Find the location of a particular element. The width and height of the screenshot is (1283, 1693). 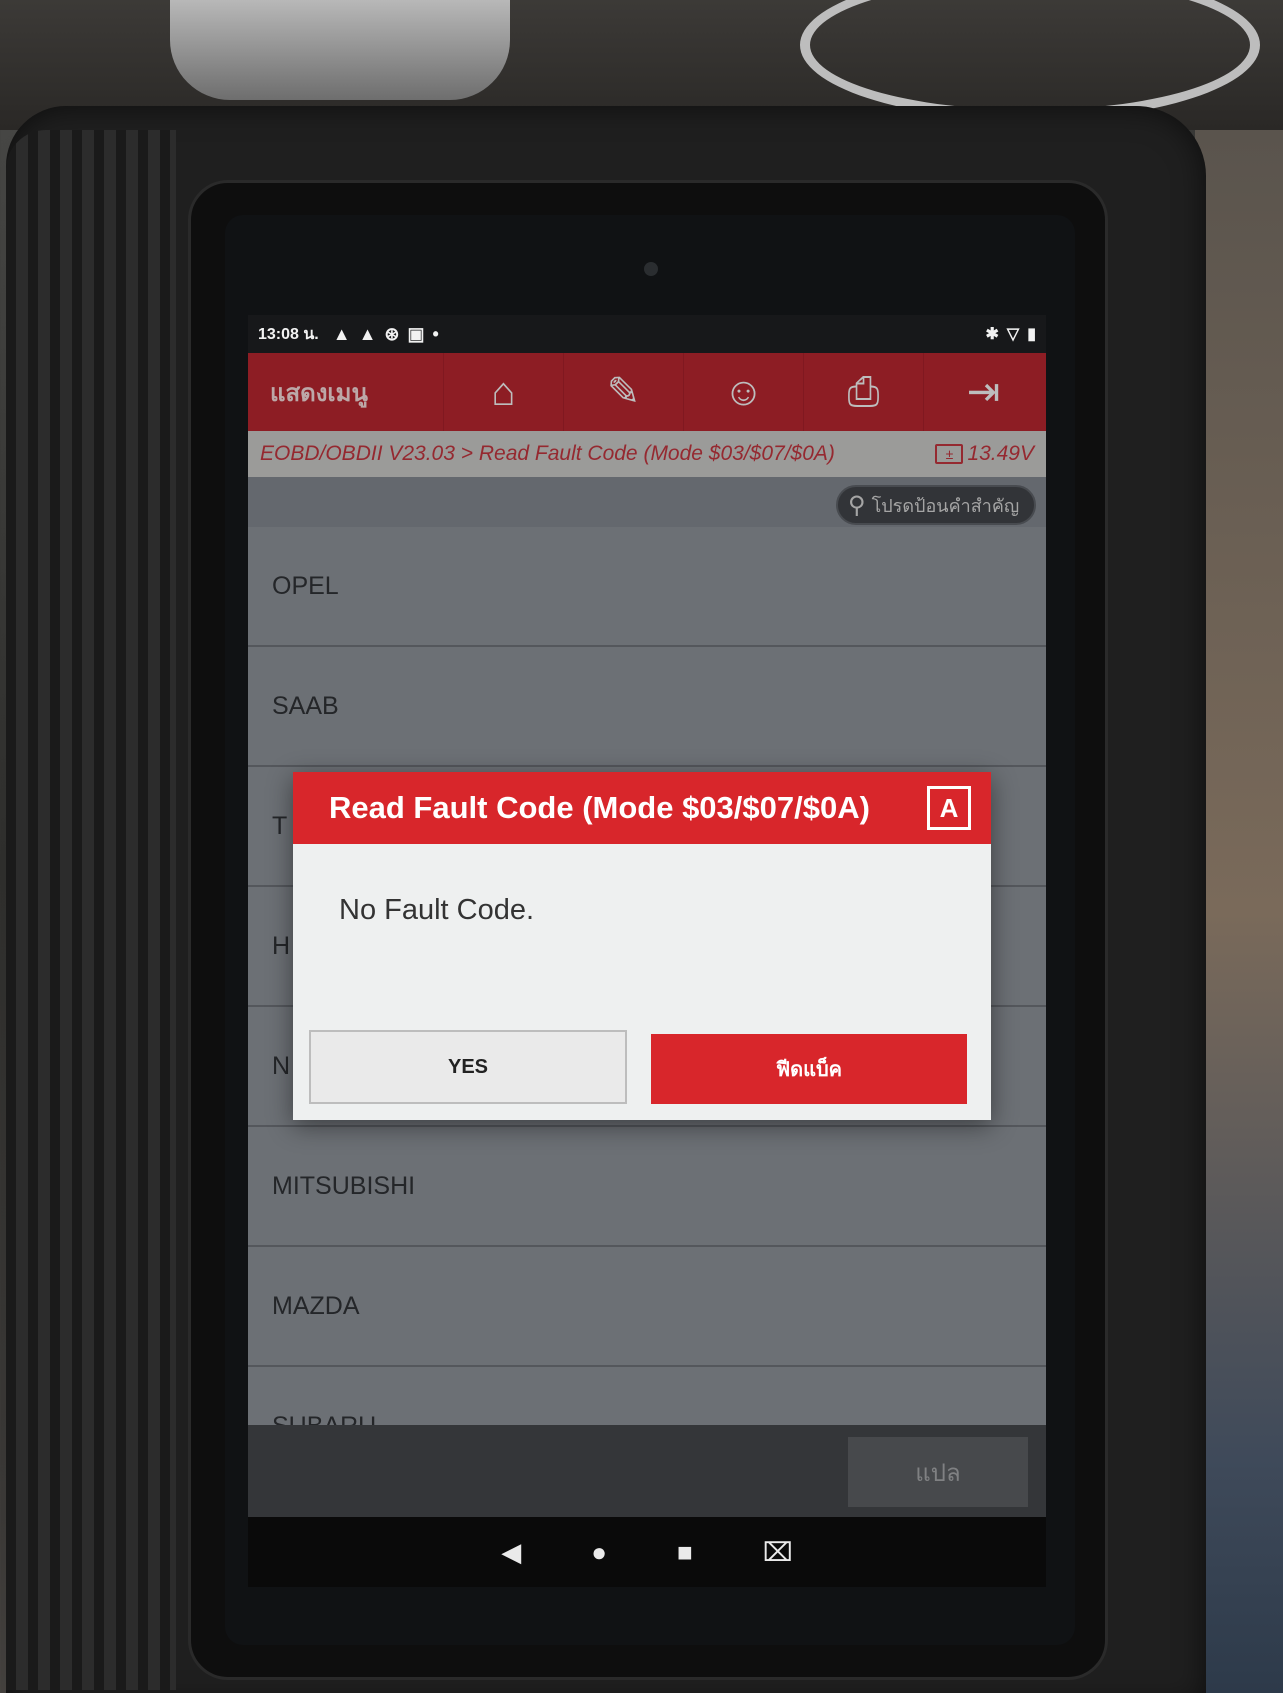

dialog-actions: YES ฟีดแบ็ค is located at coordinates (642, 1067).